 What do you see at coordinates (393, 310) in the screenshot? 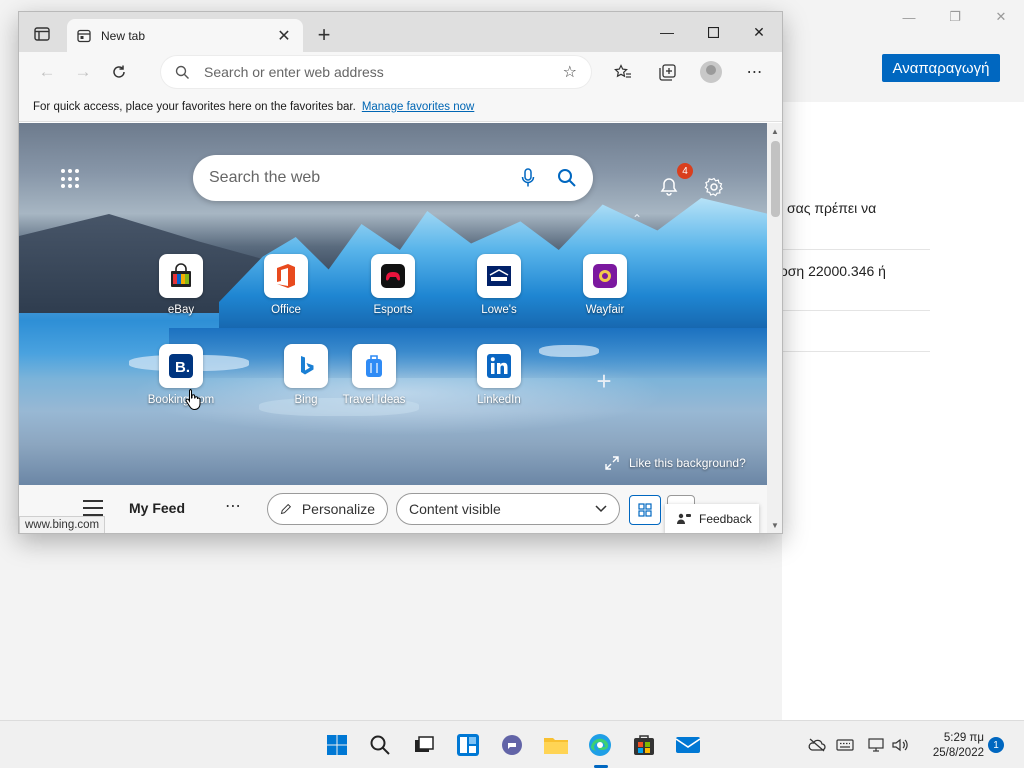
I see `quick-link-label: Esports` at bounding box center [393, 310].